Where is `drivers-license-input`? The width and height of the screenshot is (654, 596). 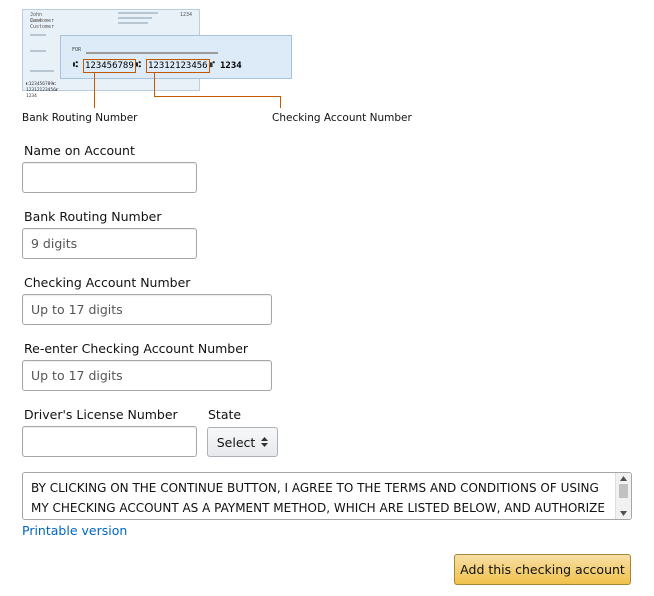
drivers-license-input is located at coordinates (109, 441).